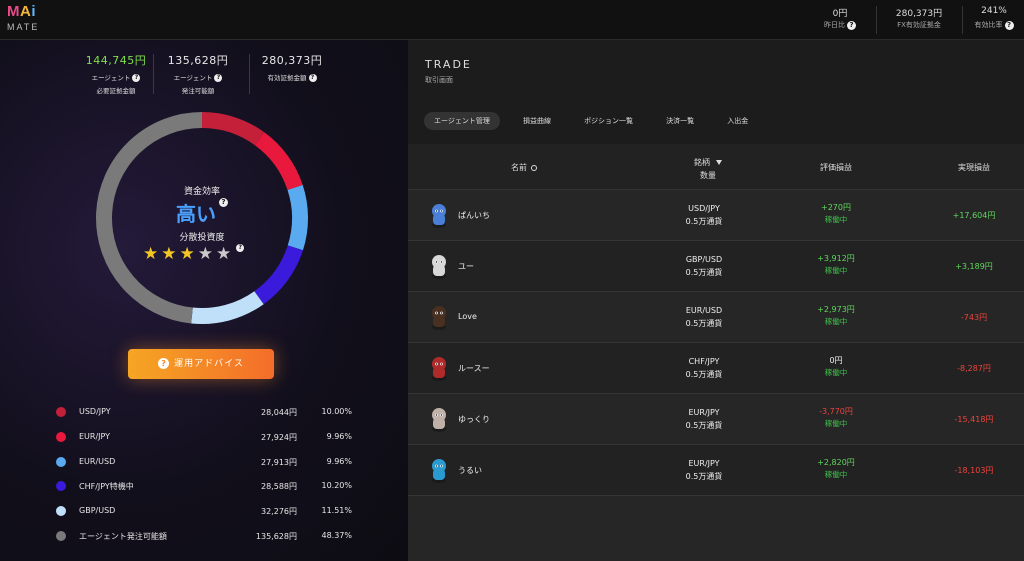  I want to click on legend-item: CHF/JPY特機中 28,588円 10.20%, so click(204, 490).